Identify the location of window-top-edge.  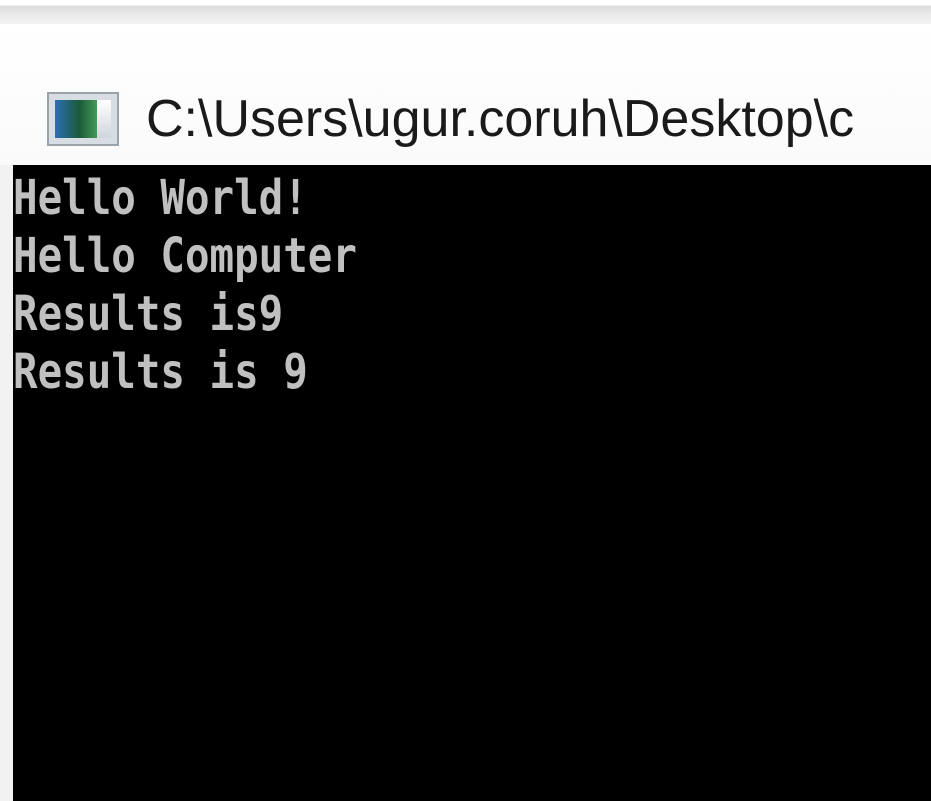
(465, 12).